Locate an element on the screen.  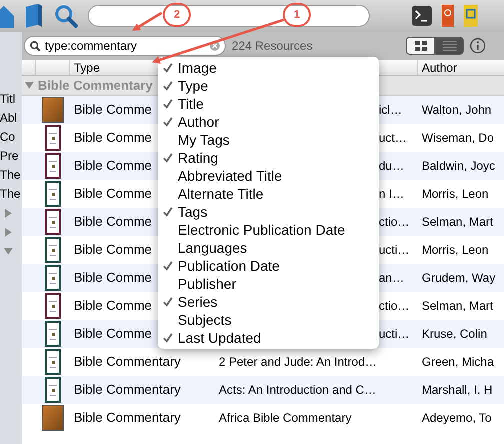
table-cell-text: Walton, John is located at coordinates (457, 110).